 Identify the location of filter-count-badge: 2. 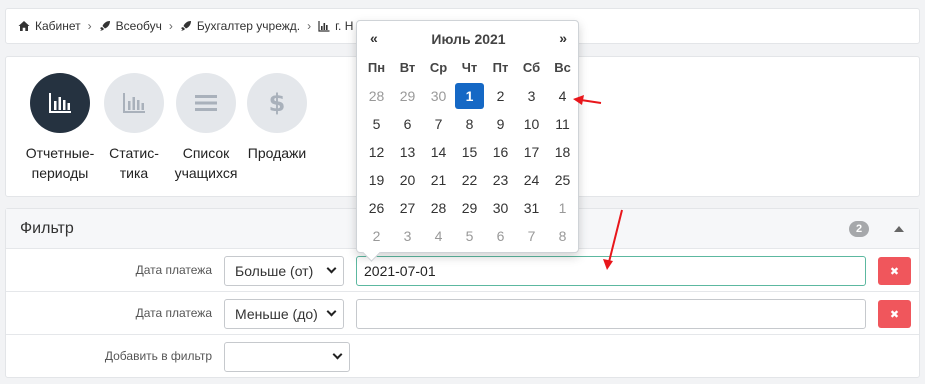
(859, 229).